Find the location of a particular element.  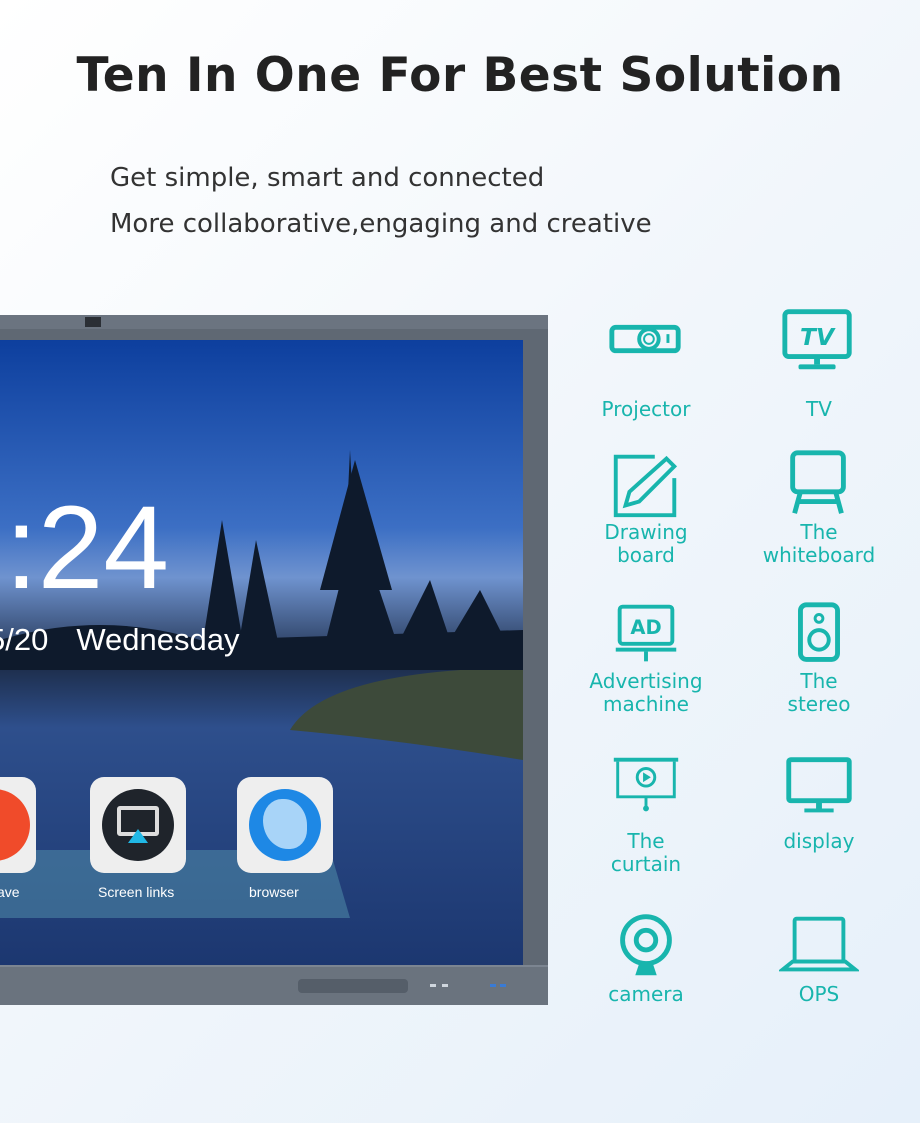

feature-label-line: TV is located at coordinates (819, 409).